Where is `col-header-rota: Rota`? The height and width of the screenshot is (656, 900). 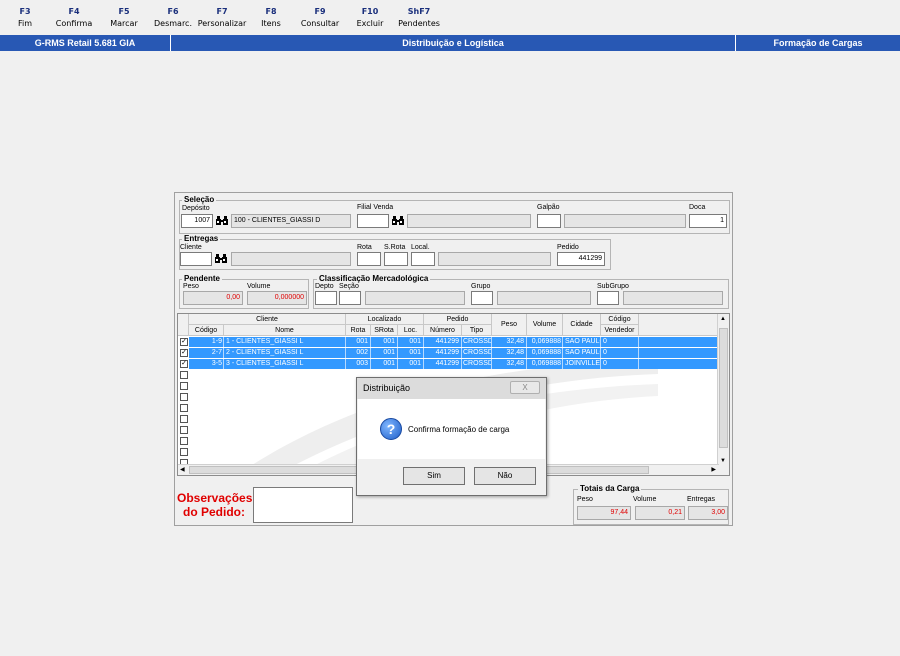 col-header-rota: Rota is located at coordinates (358, 330).